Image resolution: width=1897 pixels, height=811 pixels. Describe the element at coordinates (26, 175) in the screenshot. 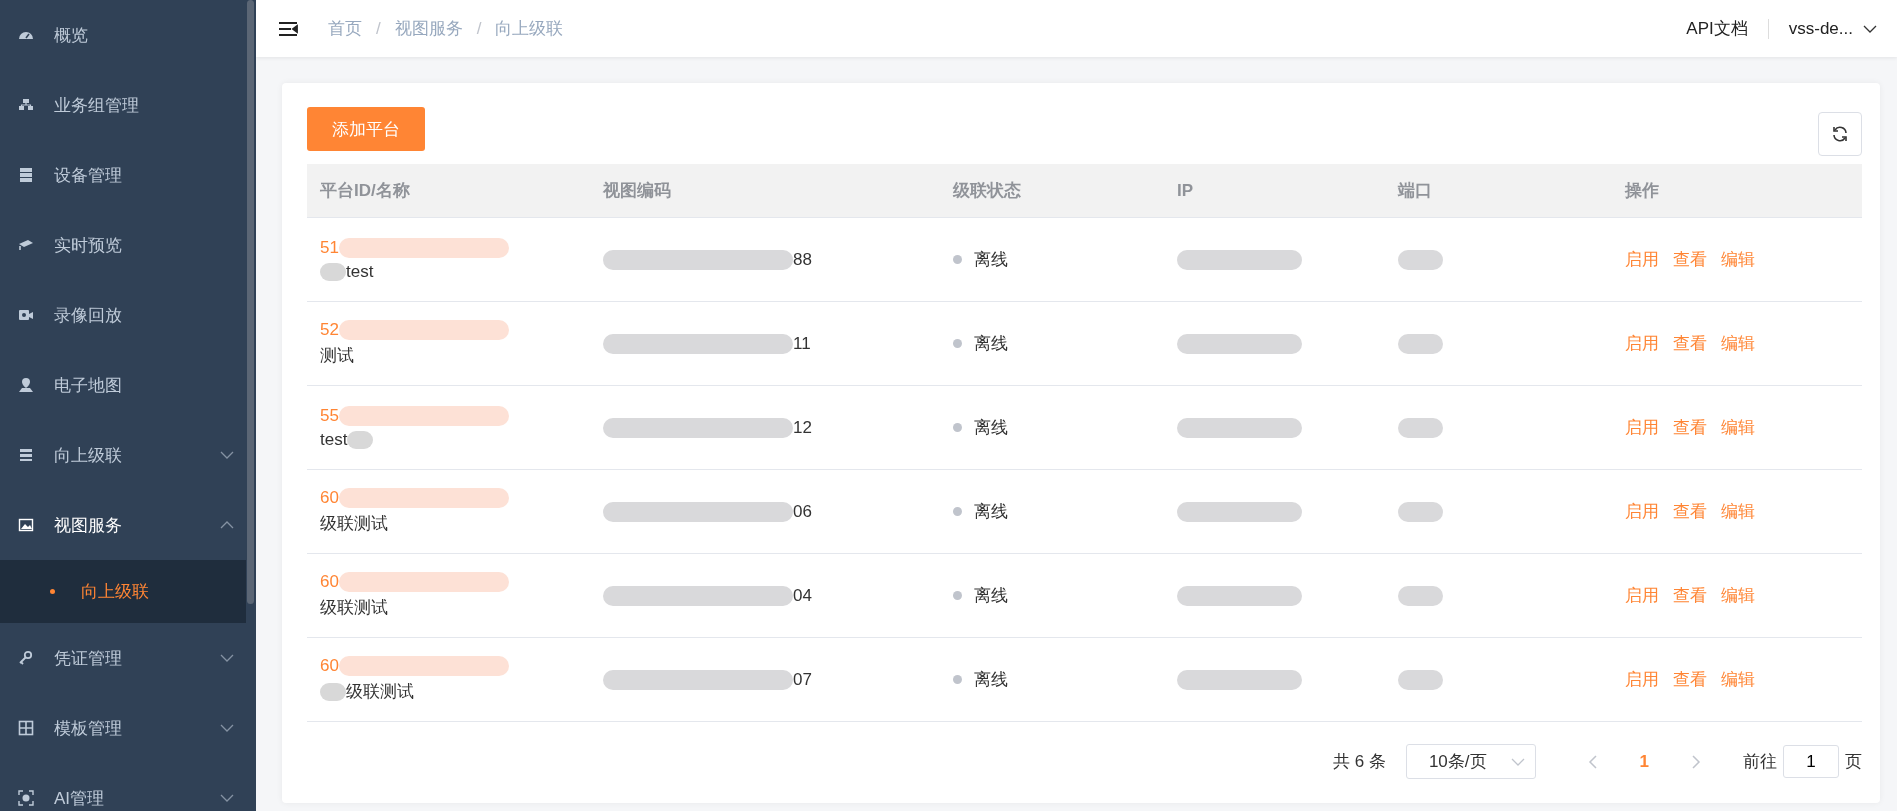

I see `server-icon` at that location.